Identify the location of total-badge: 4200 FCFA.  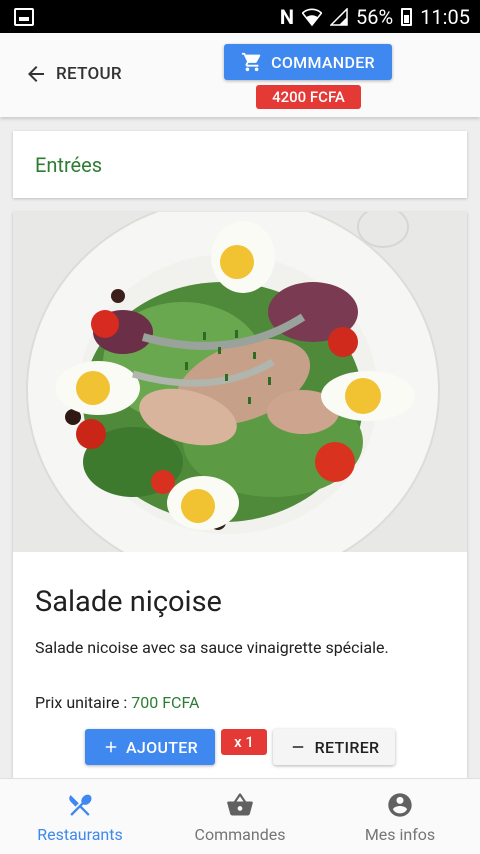
(308, 97).